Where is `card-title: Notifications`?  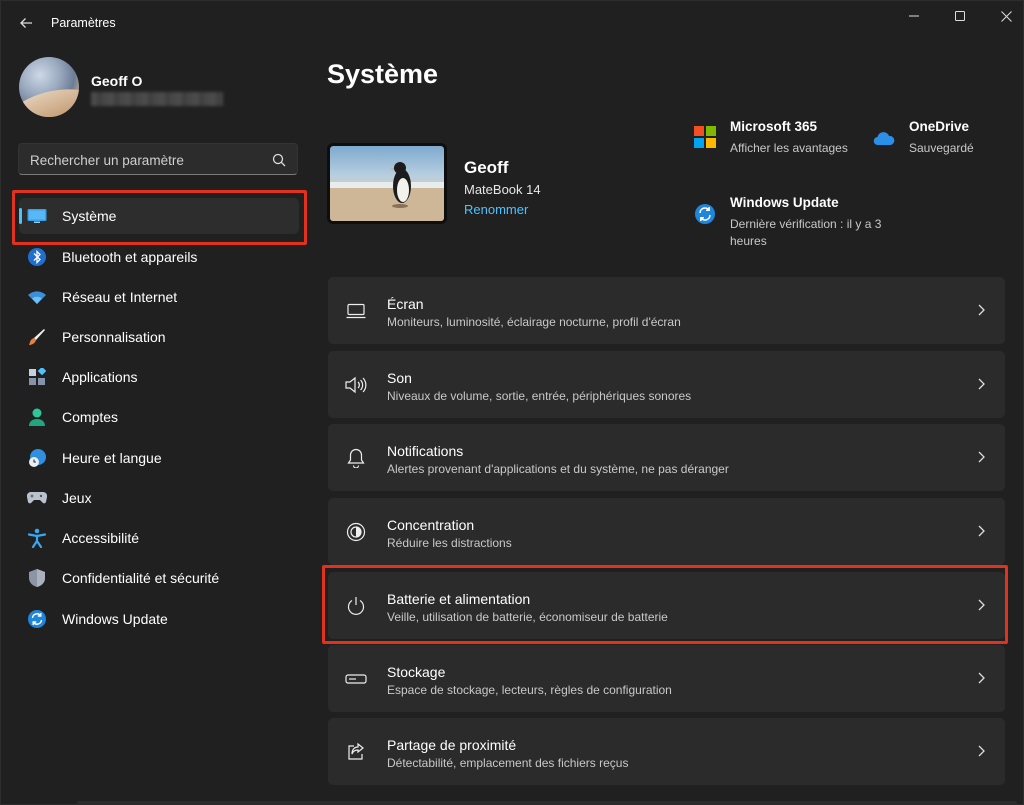 card-title: Notifications is located at coordinates (425, 451).